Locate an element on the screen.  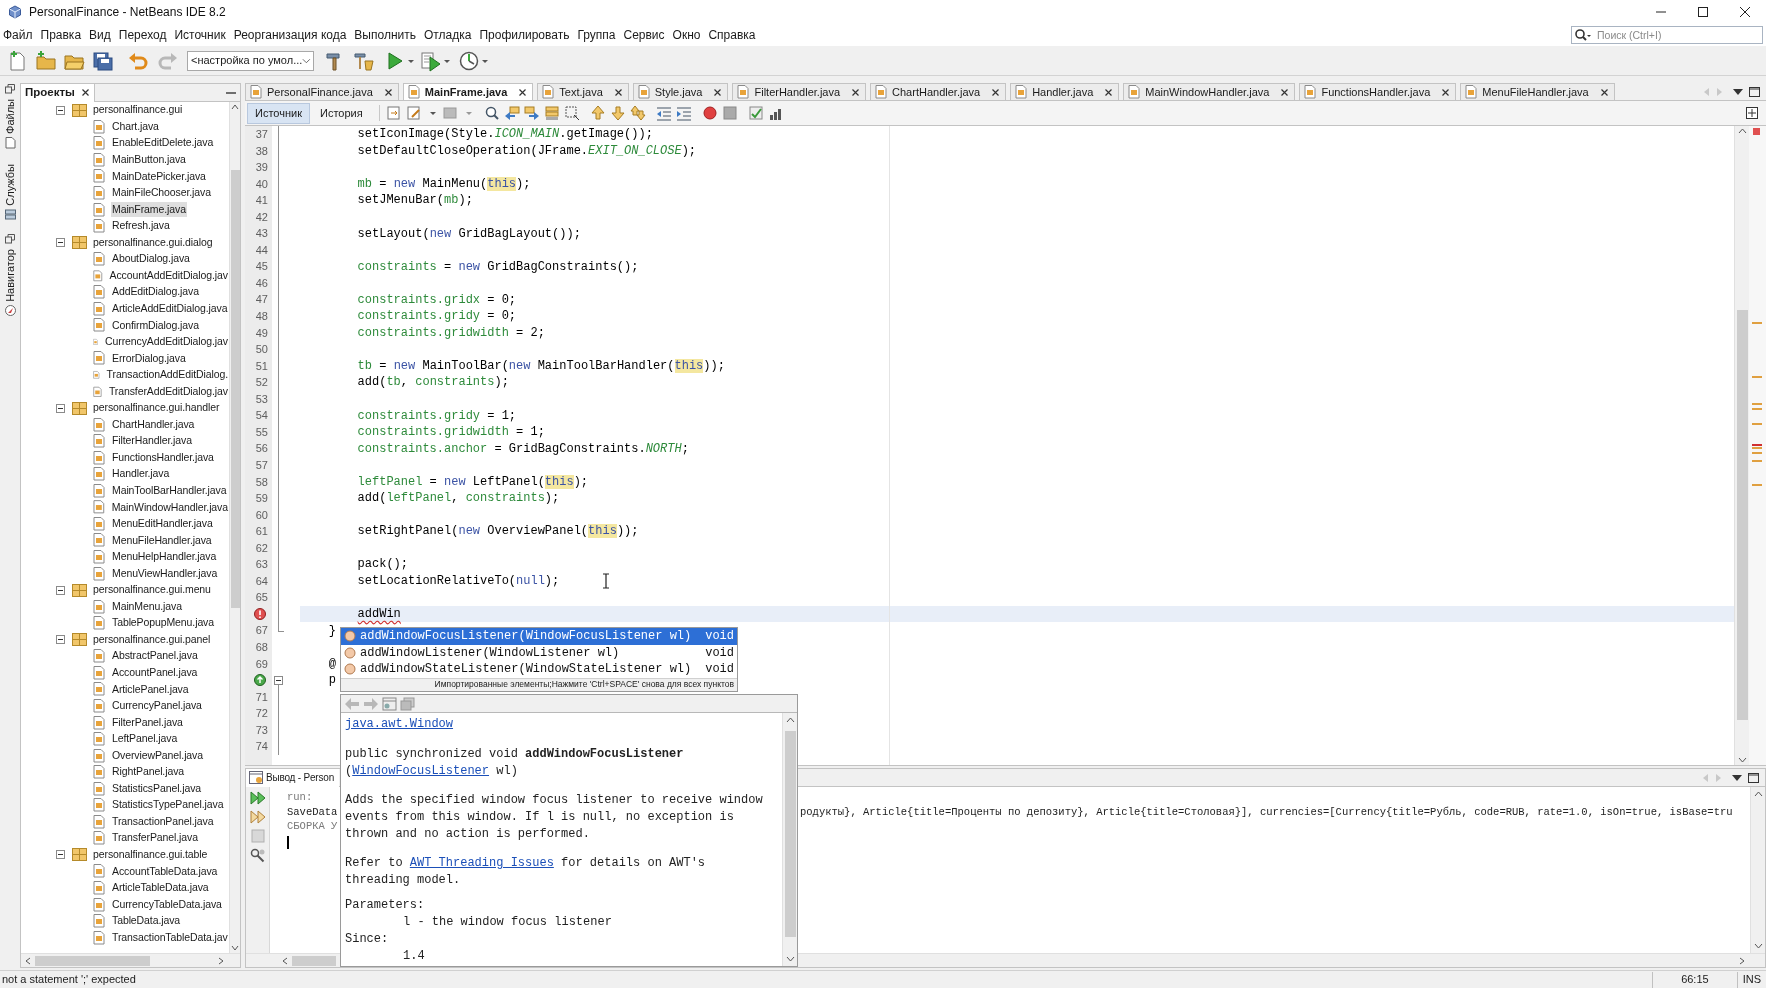
editor-tab: MenuFileHandler.java is located at coordinates (1537, 91).